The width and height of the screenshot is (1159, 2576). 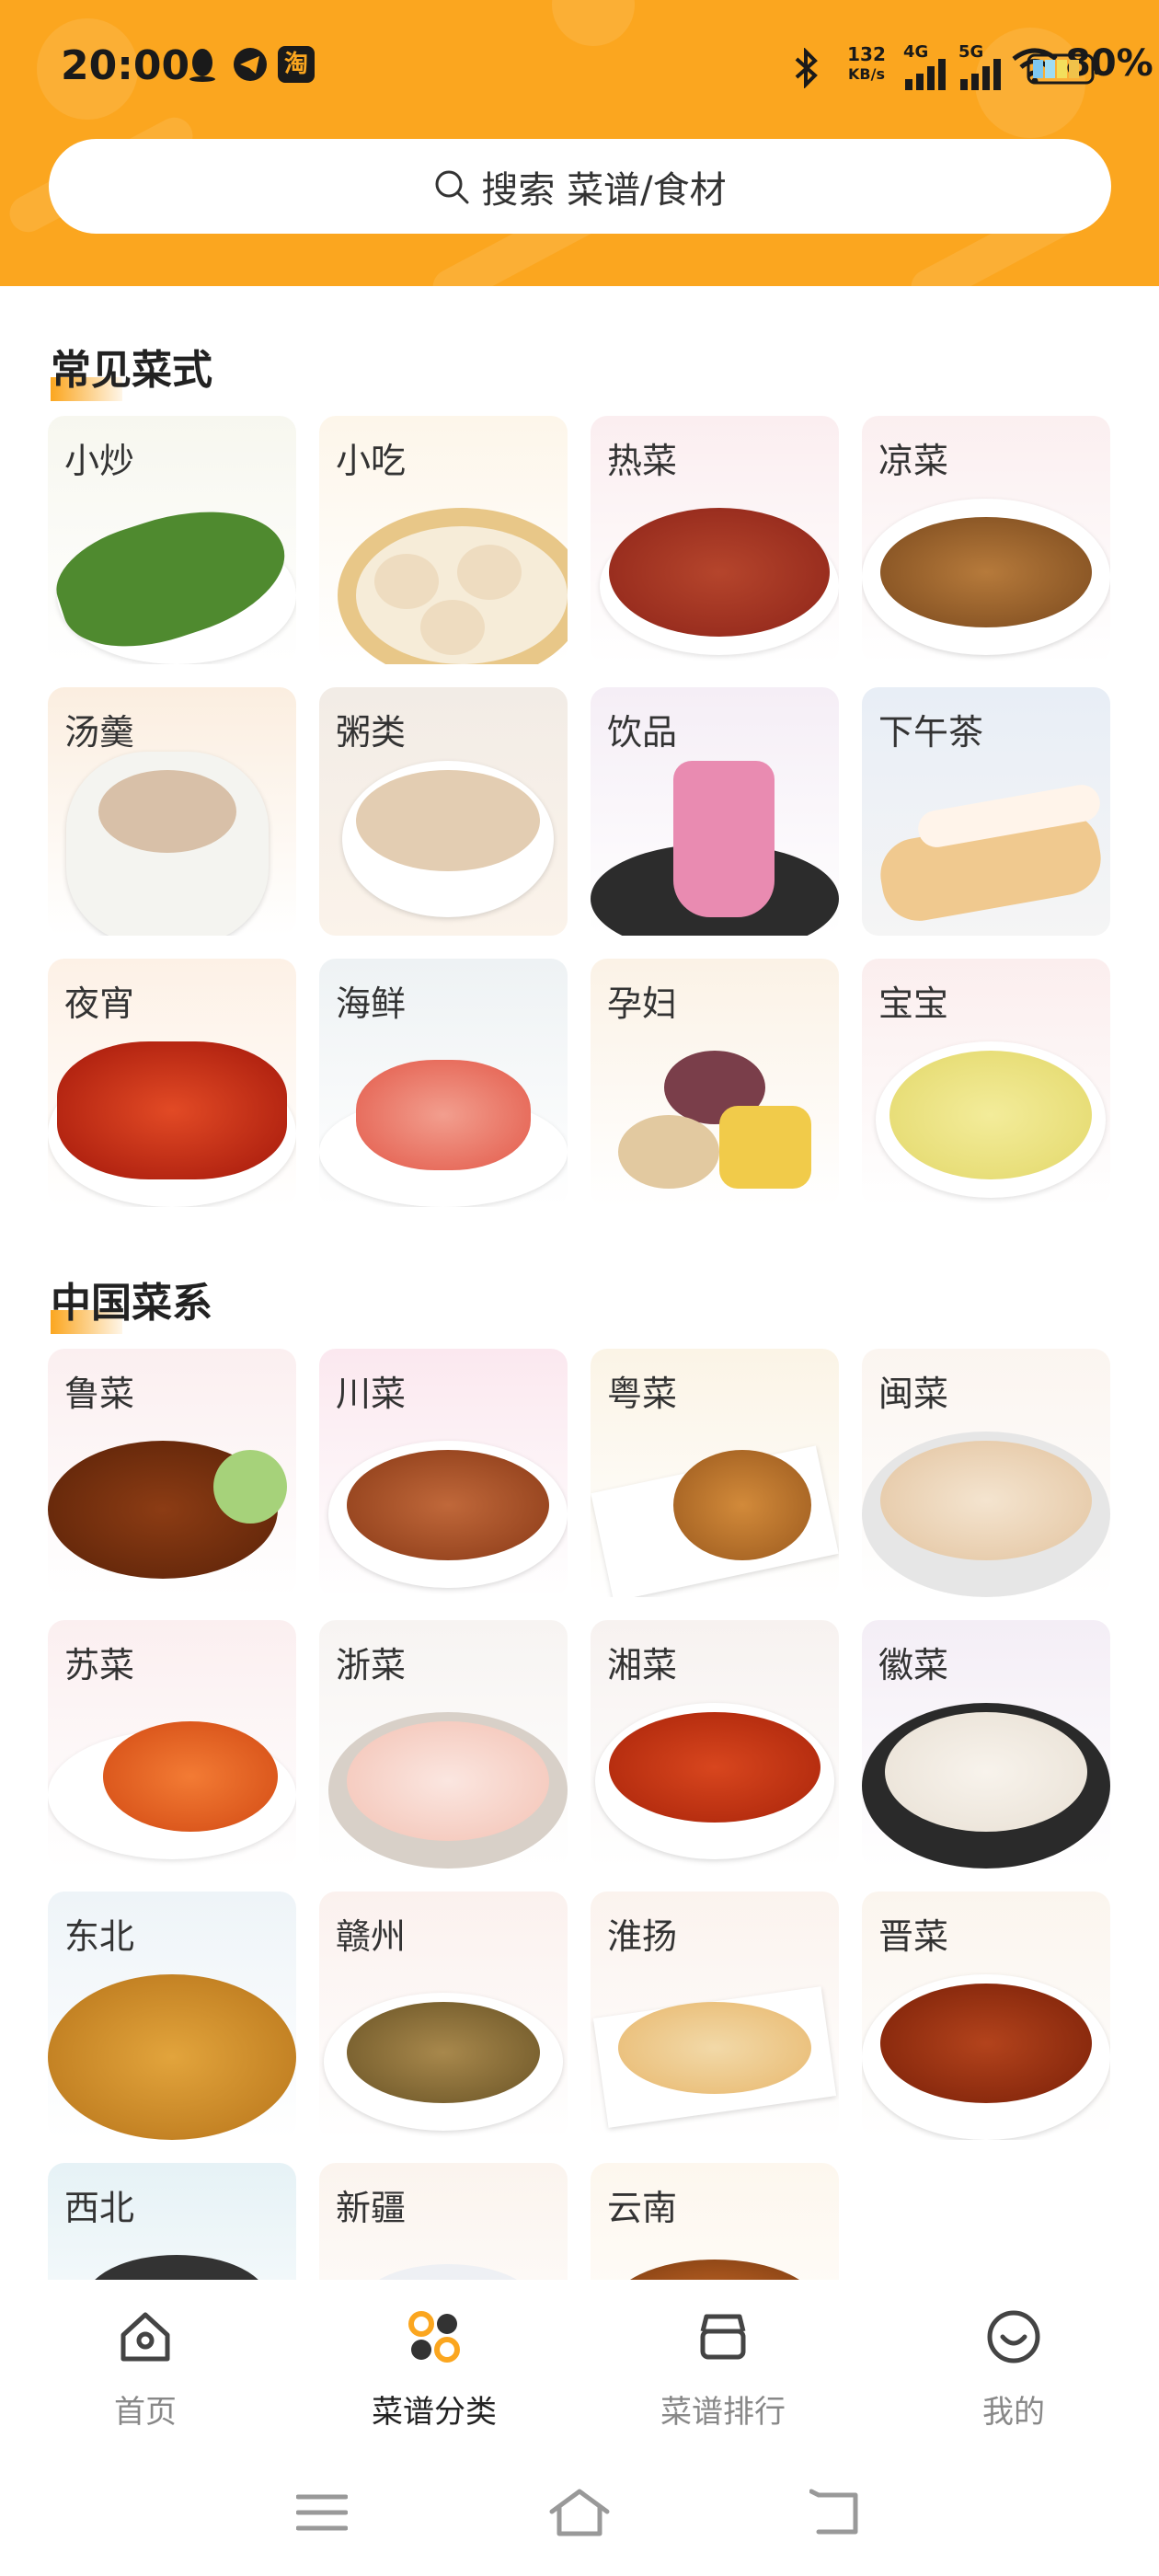 I want to click on cuisine-card-zhe: 浙菜, so click(x=443, y=1744).